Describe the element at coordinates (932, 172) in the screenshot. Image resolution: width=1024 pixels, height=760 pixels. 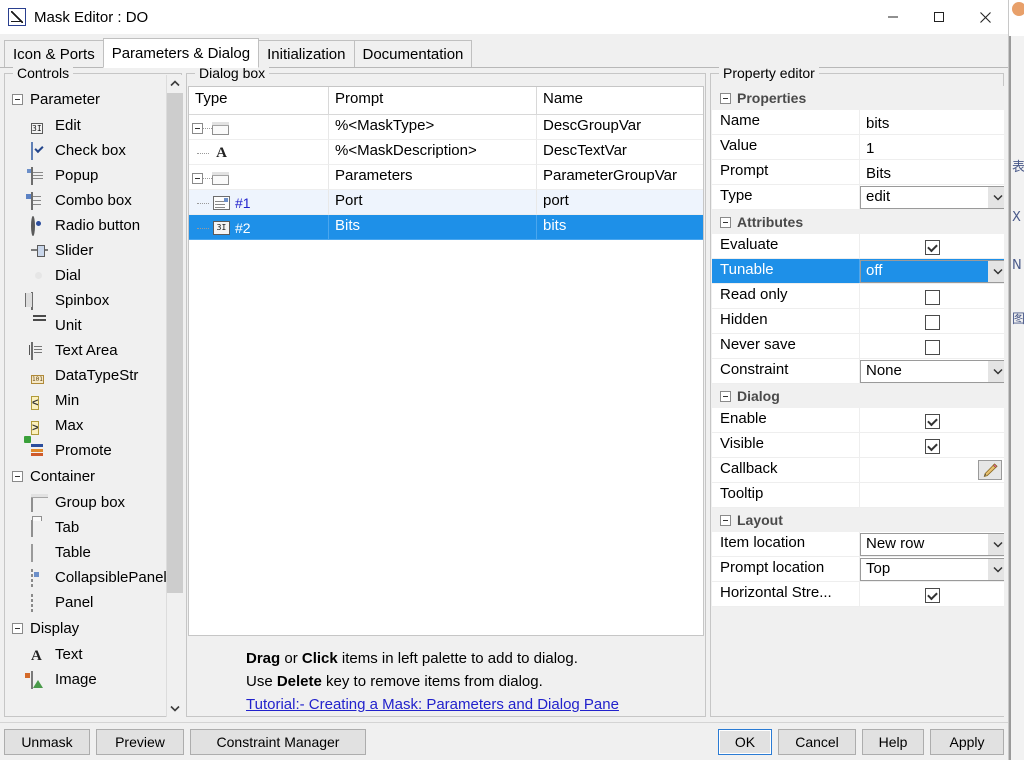
I see `property-value-cell: Bits` at that location.